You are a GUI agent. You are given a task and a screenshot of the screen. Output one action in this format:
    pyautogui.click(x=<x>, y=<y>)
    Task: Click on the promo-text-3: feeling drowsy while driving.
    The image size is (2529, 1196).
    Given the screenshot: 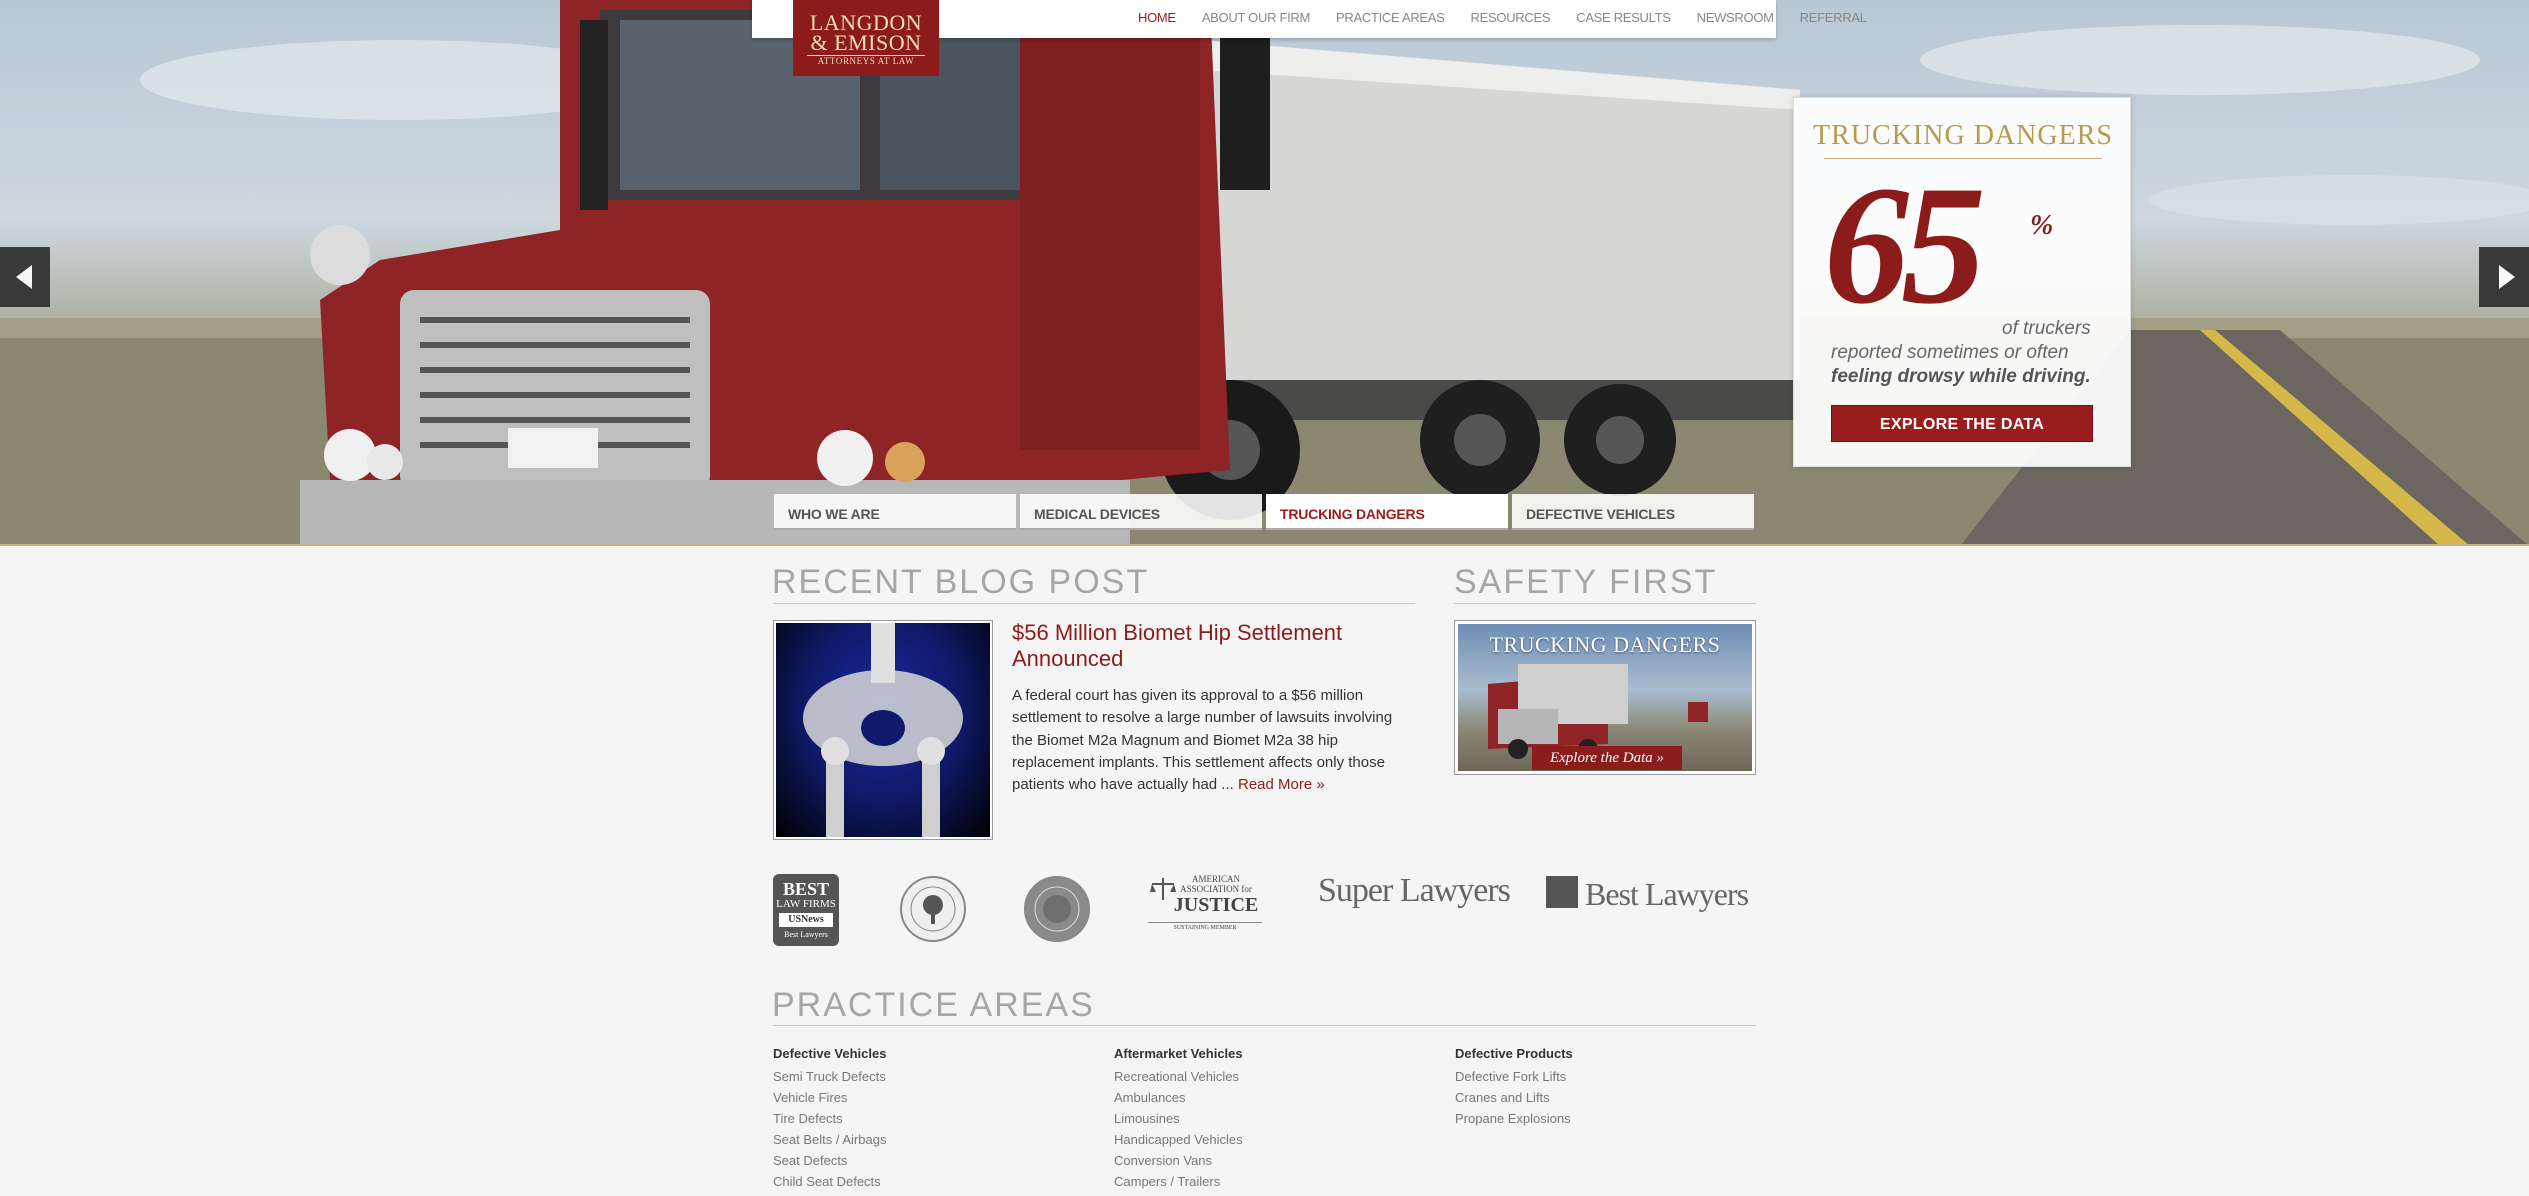 What is the action you would take?
    pyautogui.click(x=1961, y=376)
    